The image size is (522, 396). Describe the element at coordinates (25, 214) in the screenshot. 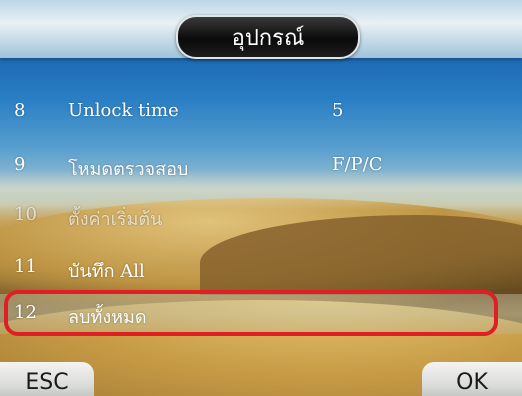

I see `menu-item-number: 10` at that location.